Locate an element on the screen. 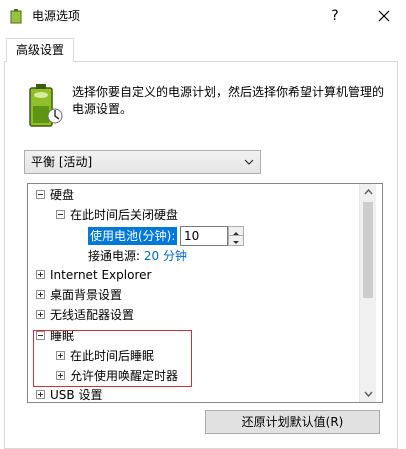 This screenshot has height=449, width=406. tree-node-label: USB 设置 is located at coordinates (76, 395).